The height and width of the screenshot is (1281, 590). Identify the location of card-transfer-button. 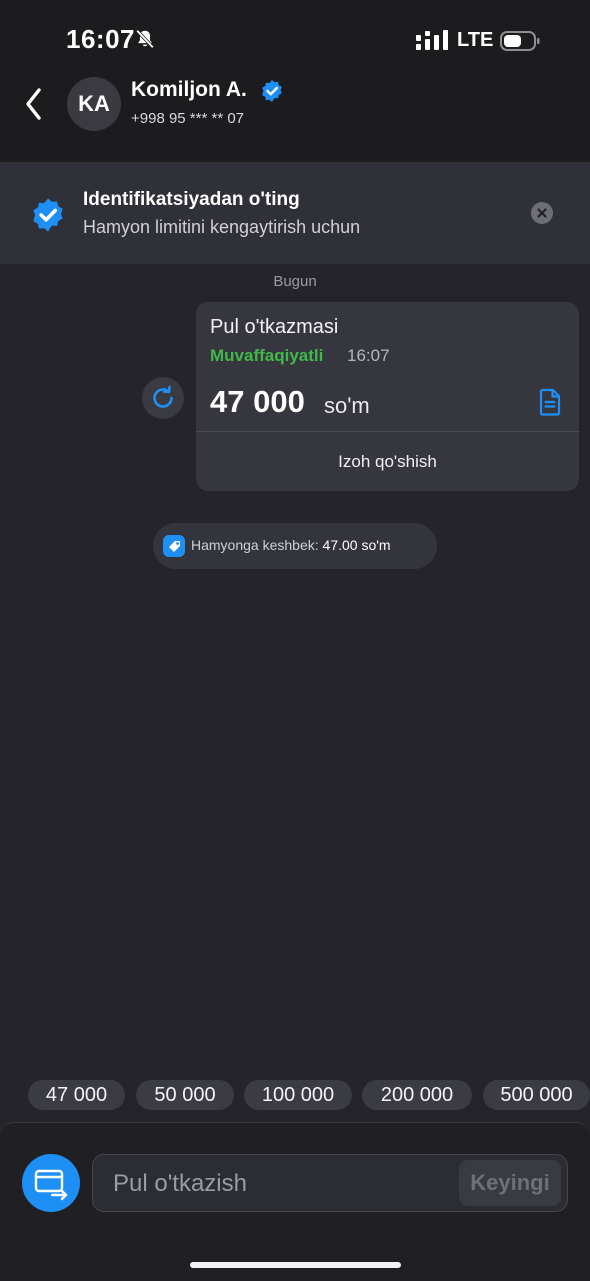
(51, 1183).